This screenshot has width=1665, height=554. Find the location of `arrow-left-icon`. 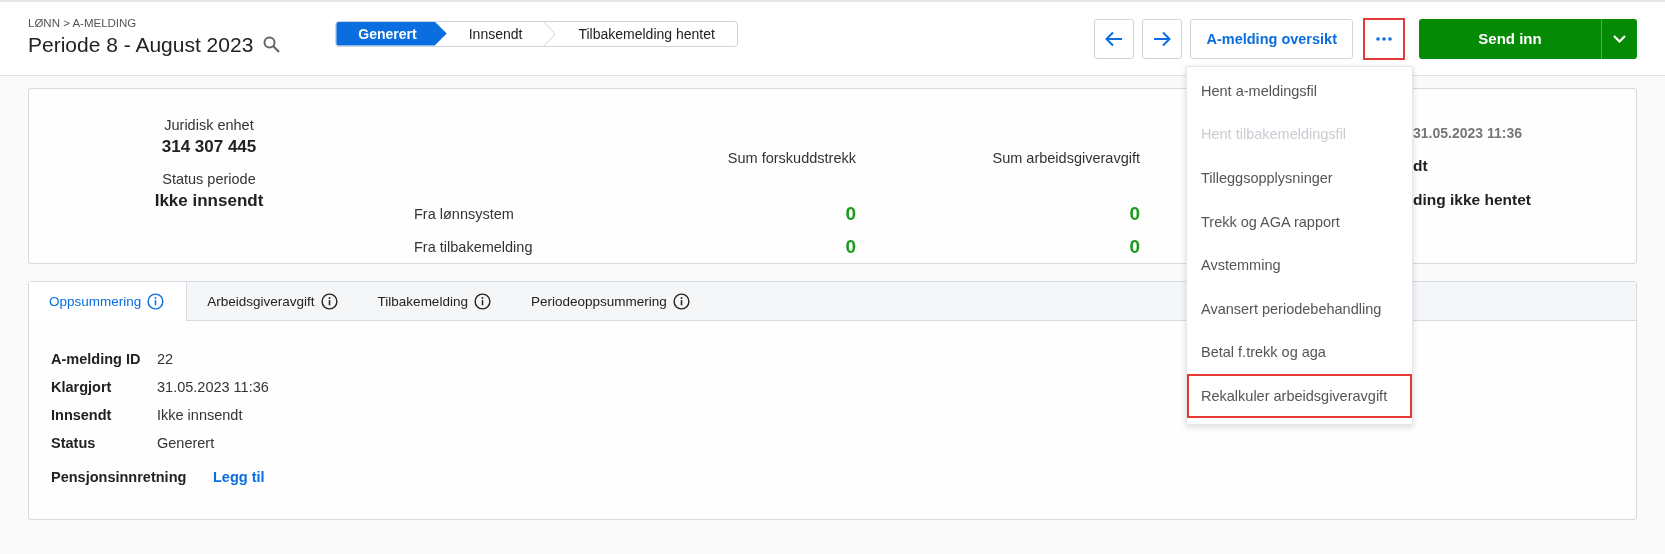

arrow-left-icon is located at coordinates (1114, 38).